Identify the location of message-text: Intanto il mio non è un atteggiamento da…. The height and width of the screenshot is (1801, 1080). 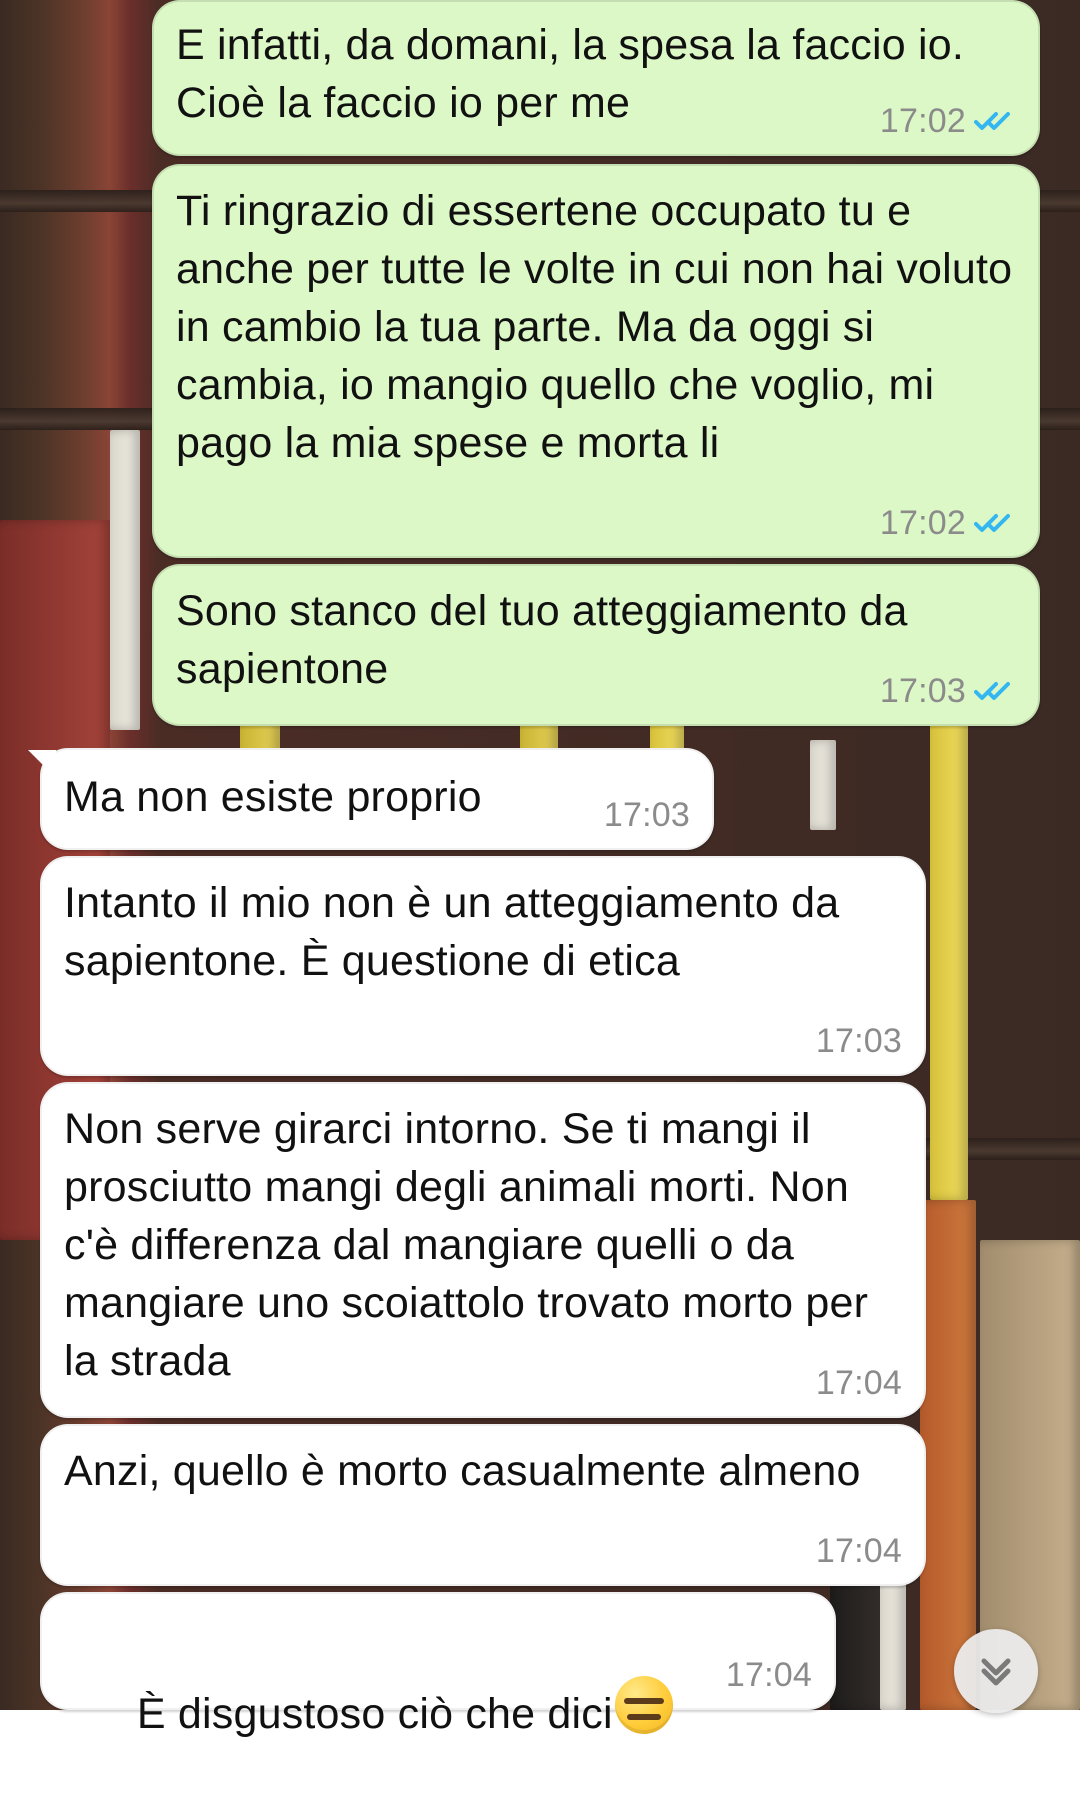
(458, 932).